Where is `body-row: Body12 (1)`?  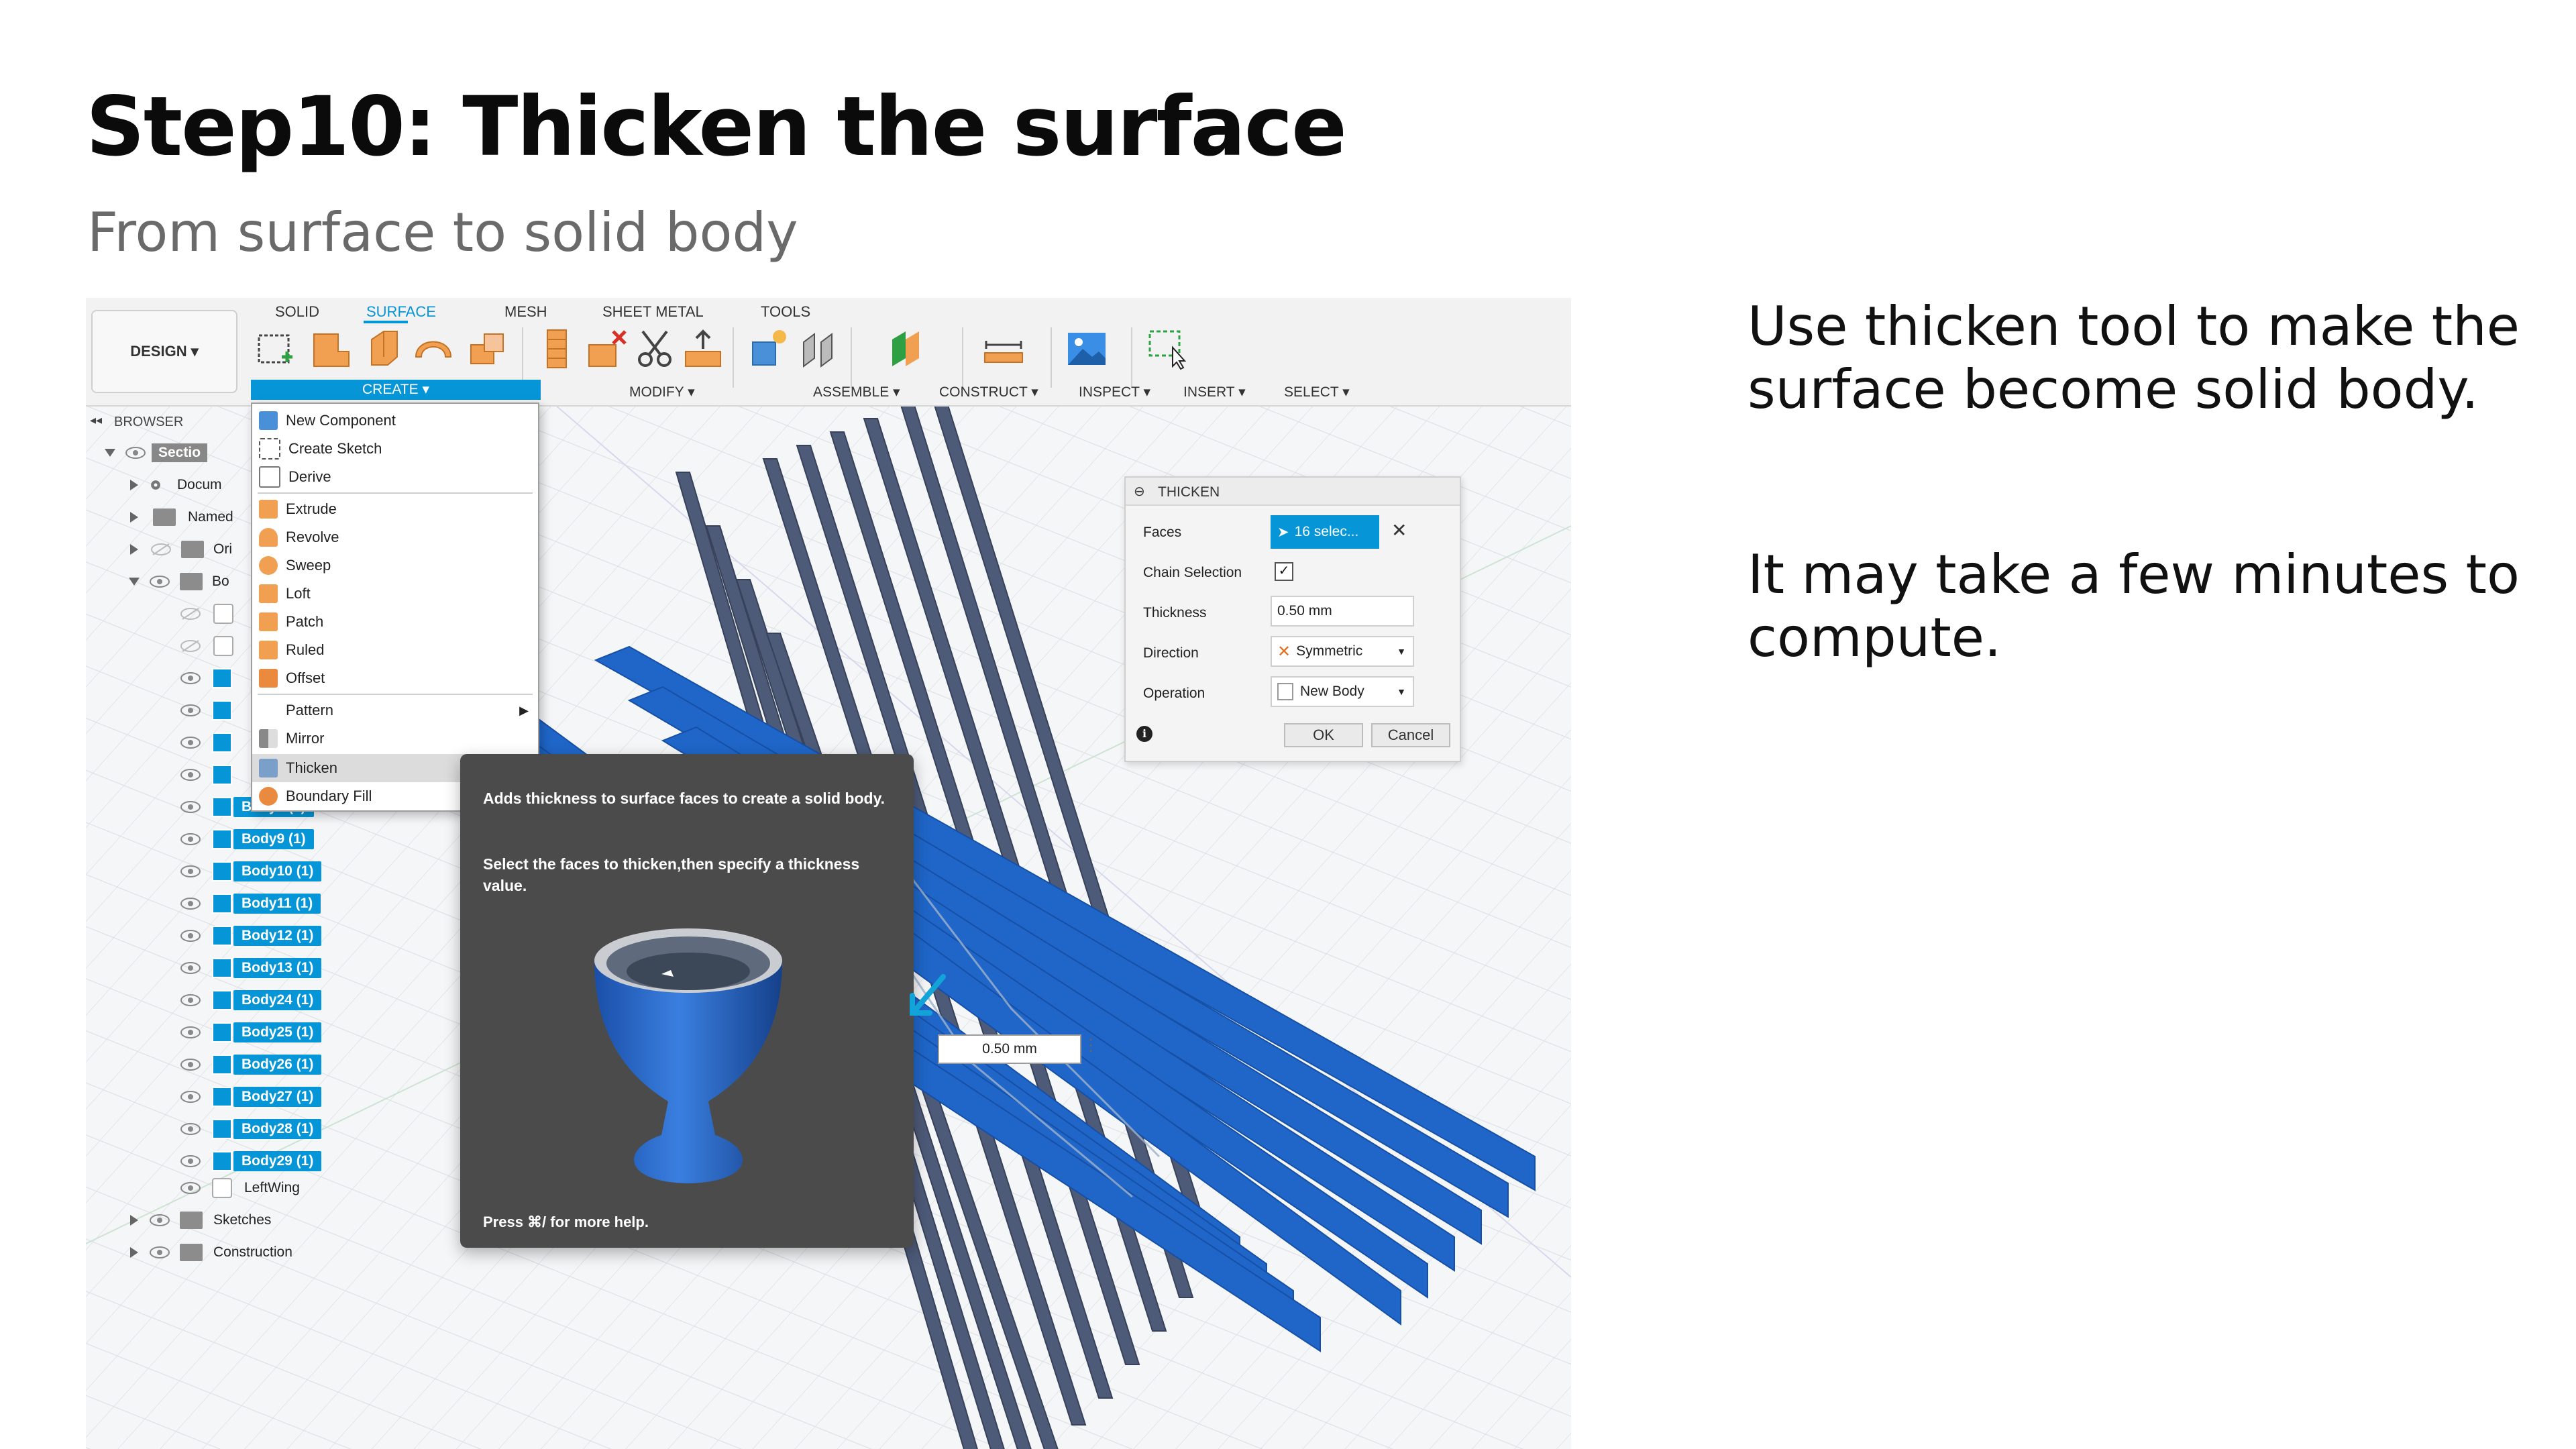
body-row: Body12 (1) is located at coordinates (251, 935).